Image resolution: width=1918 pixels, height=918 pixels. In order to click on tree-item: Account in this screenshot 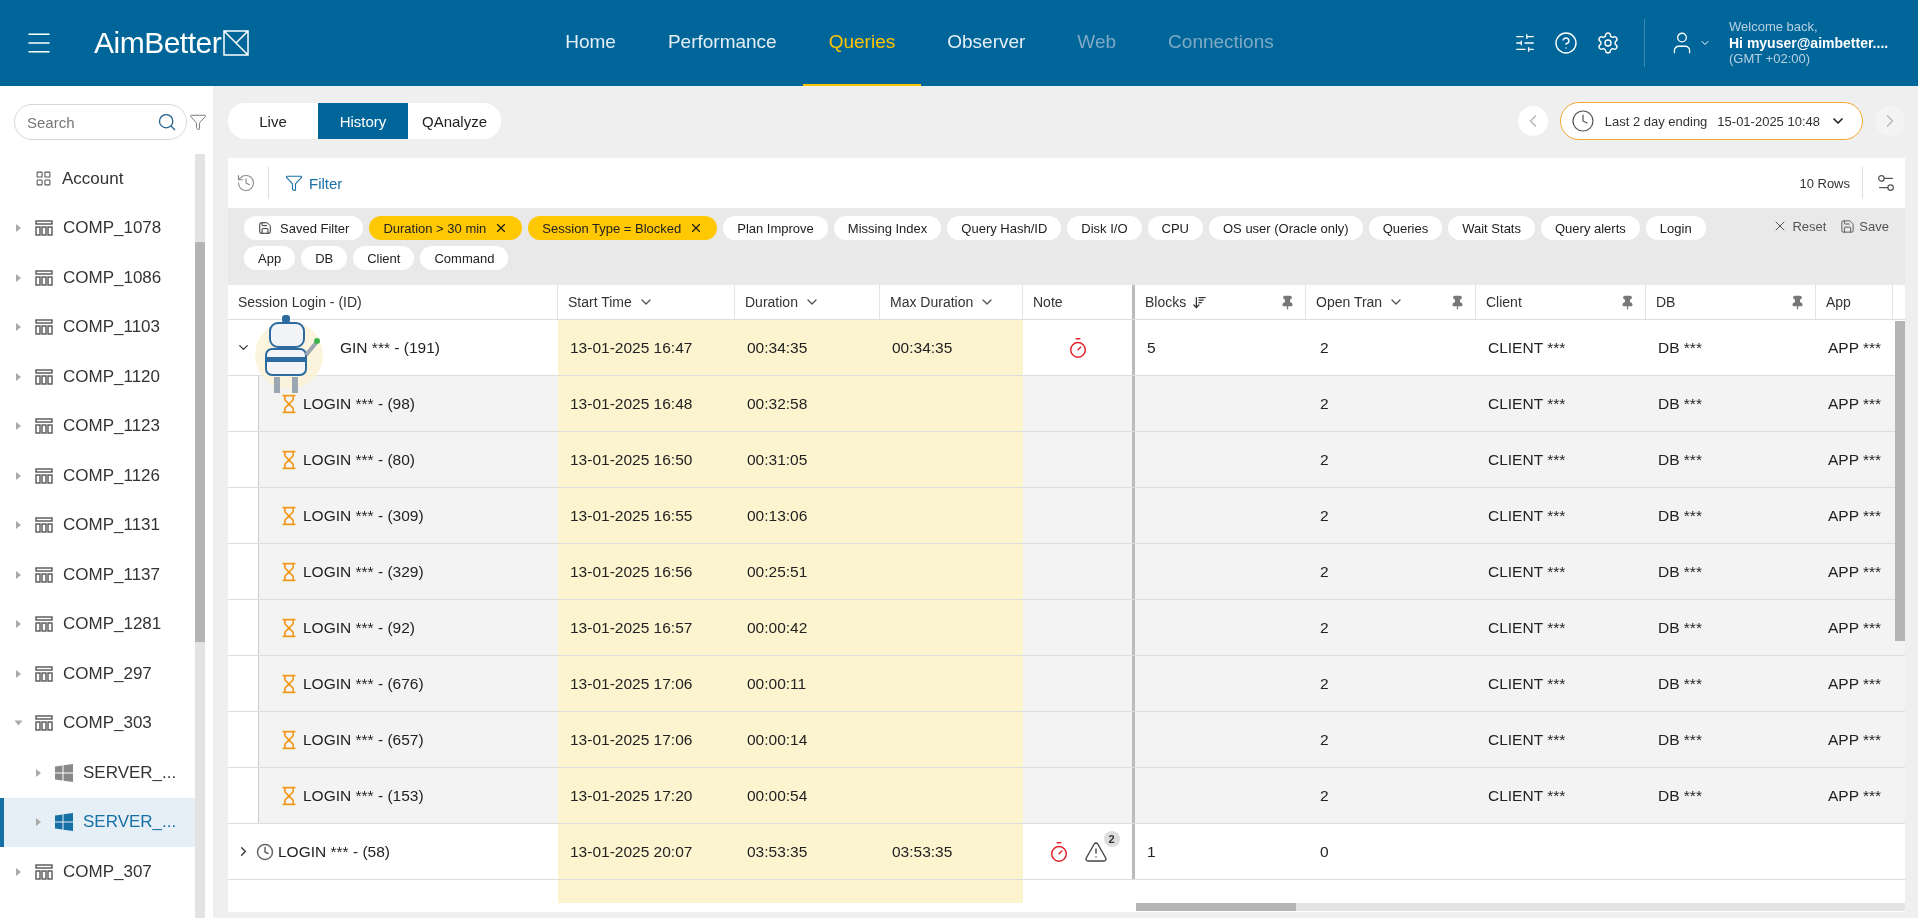, I will do `click(97, 179)`.